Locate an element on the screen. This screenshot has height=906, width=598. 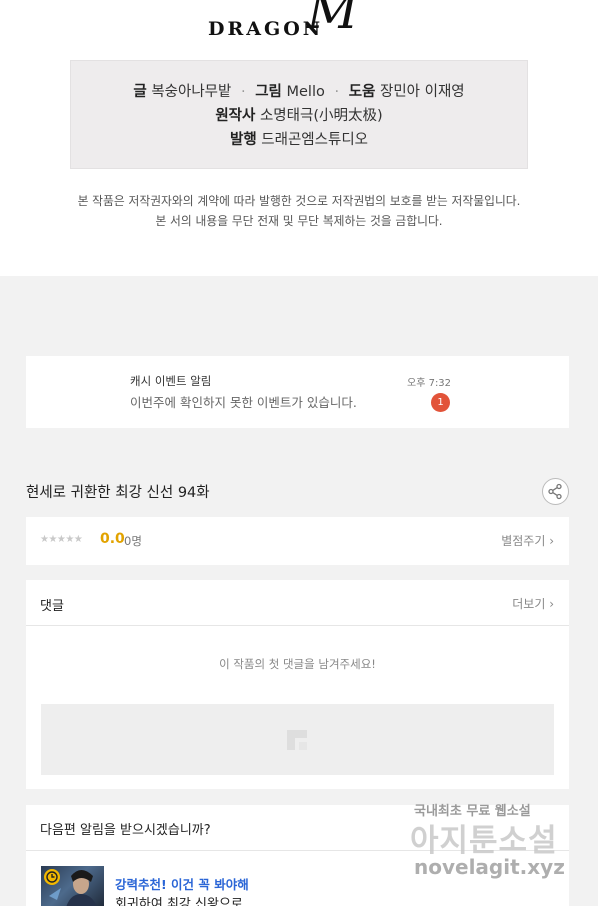
credit-label-assist: 도움 is located at coordinates (362, 92).